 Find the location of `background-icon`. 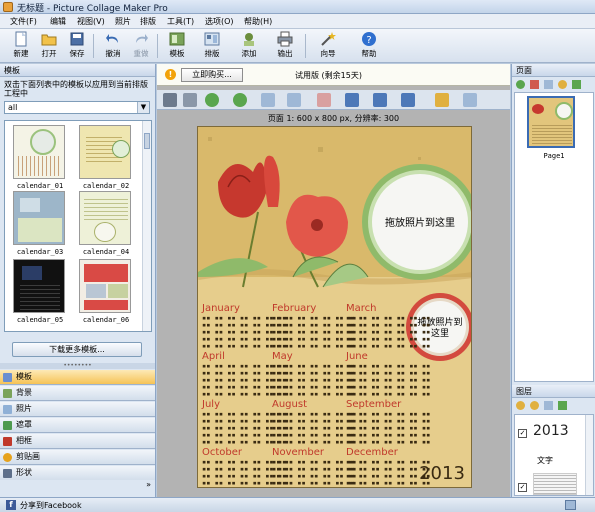

background-icon is located at coordinates (7, 393).